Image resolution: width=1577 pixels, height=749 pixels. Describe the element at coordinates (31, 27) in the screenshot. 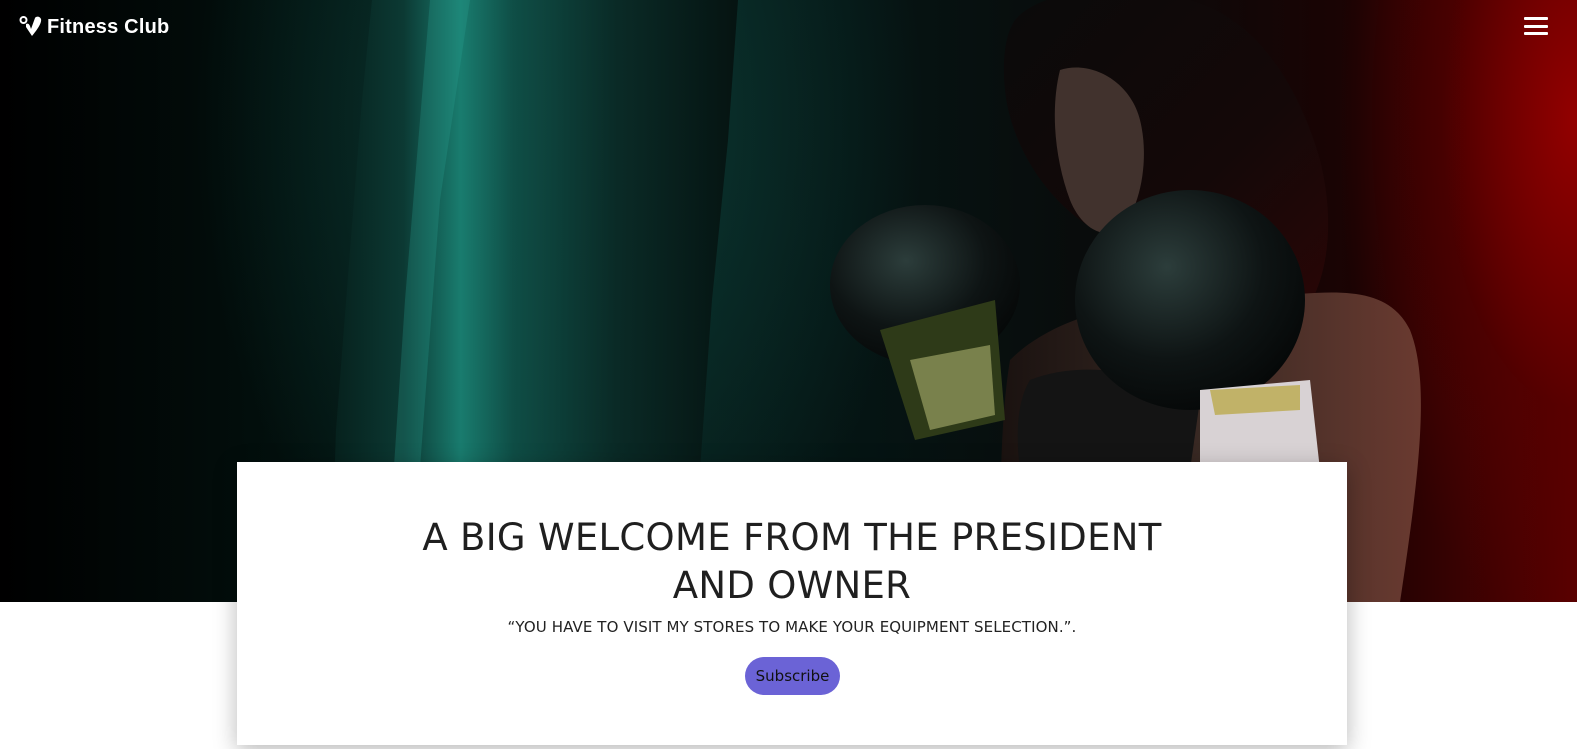

I see `heart-pulse-icon` at that location.